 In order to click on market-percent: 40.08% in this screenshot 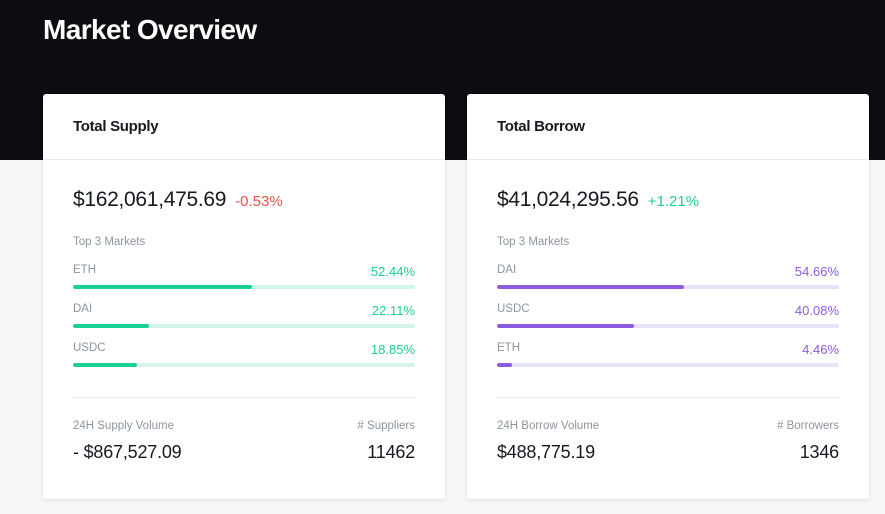, I will do `click(816, 310)`.